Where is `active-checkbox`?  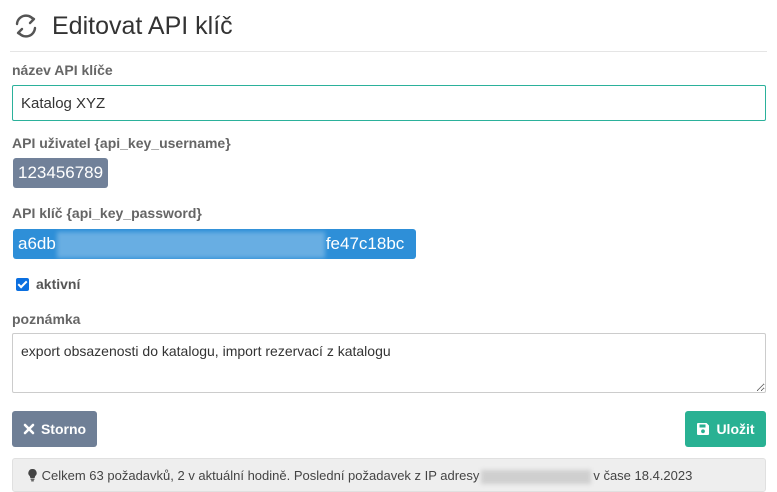 active-checkbox is located at coordinates (22, 284).